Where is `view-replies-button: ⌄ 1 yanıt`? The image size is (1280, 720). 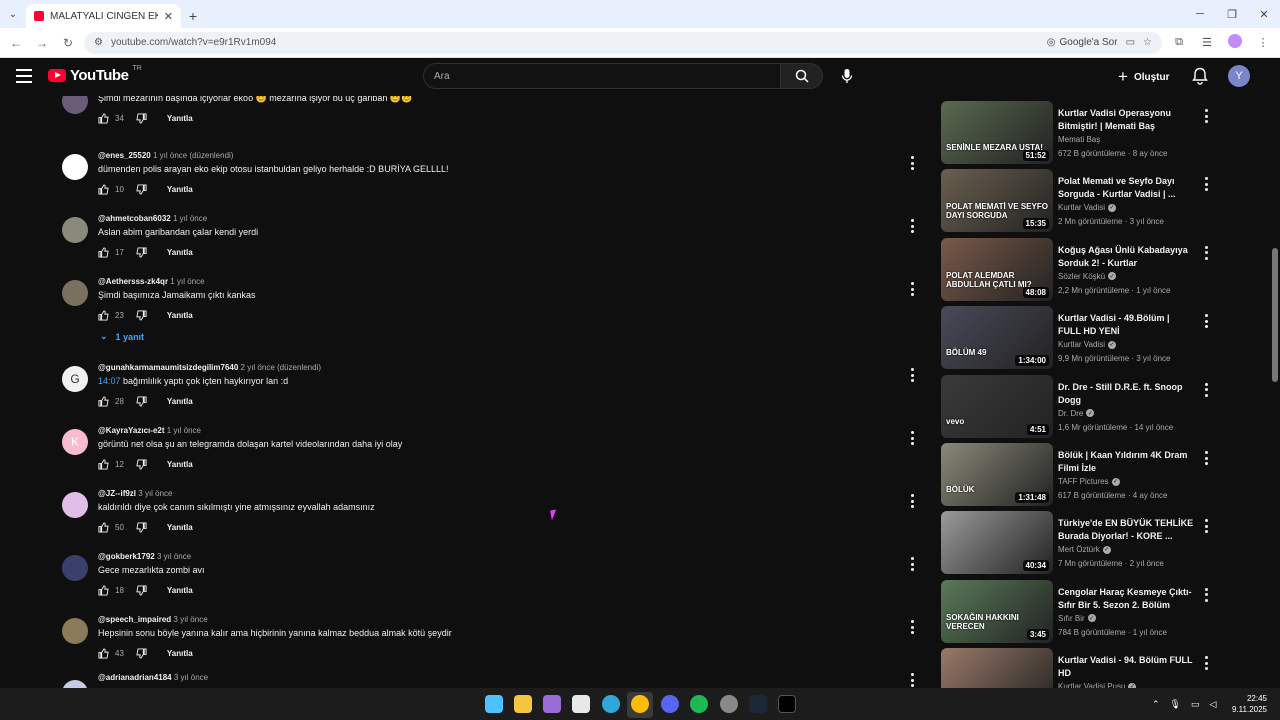
view-replies-button: ⌄ 1 yanıt is located at coordinates (122, 336).